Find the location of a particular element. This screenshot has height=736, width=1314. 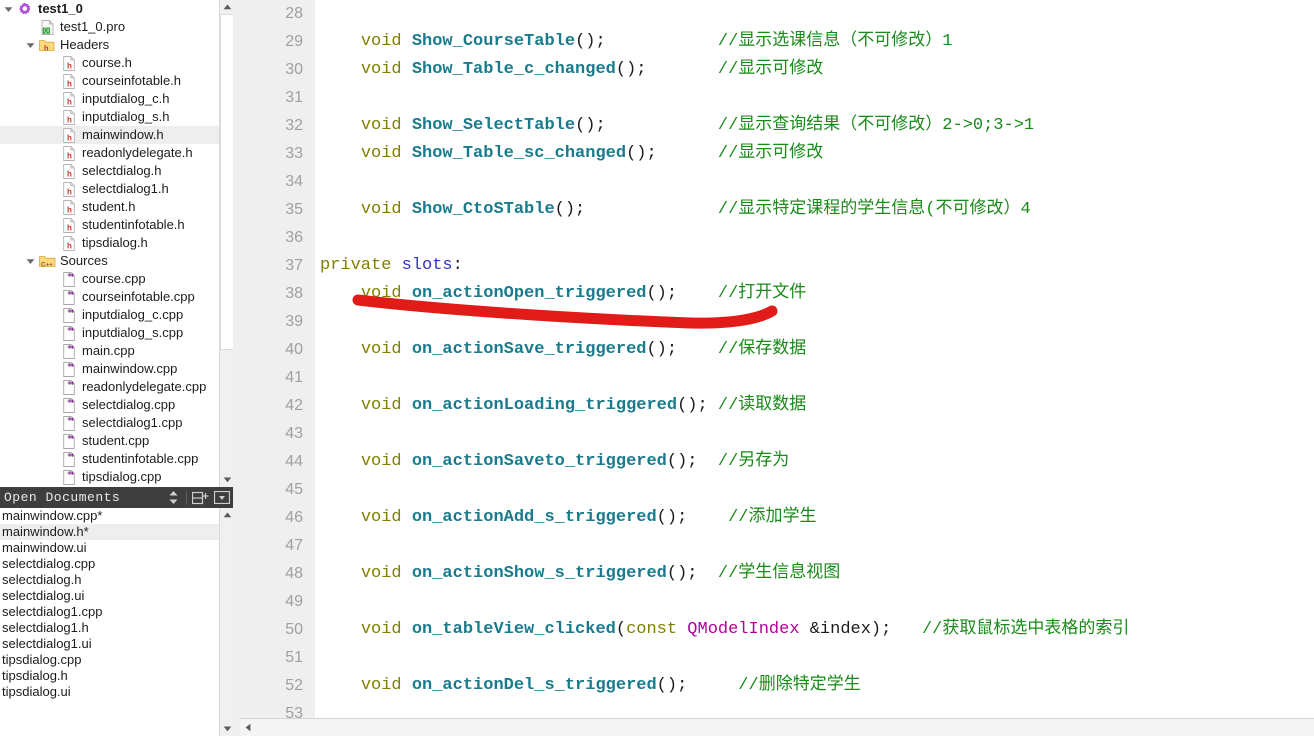

tree-item: selectdialog1.cpp is located at coordinates (109, 423).